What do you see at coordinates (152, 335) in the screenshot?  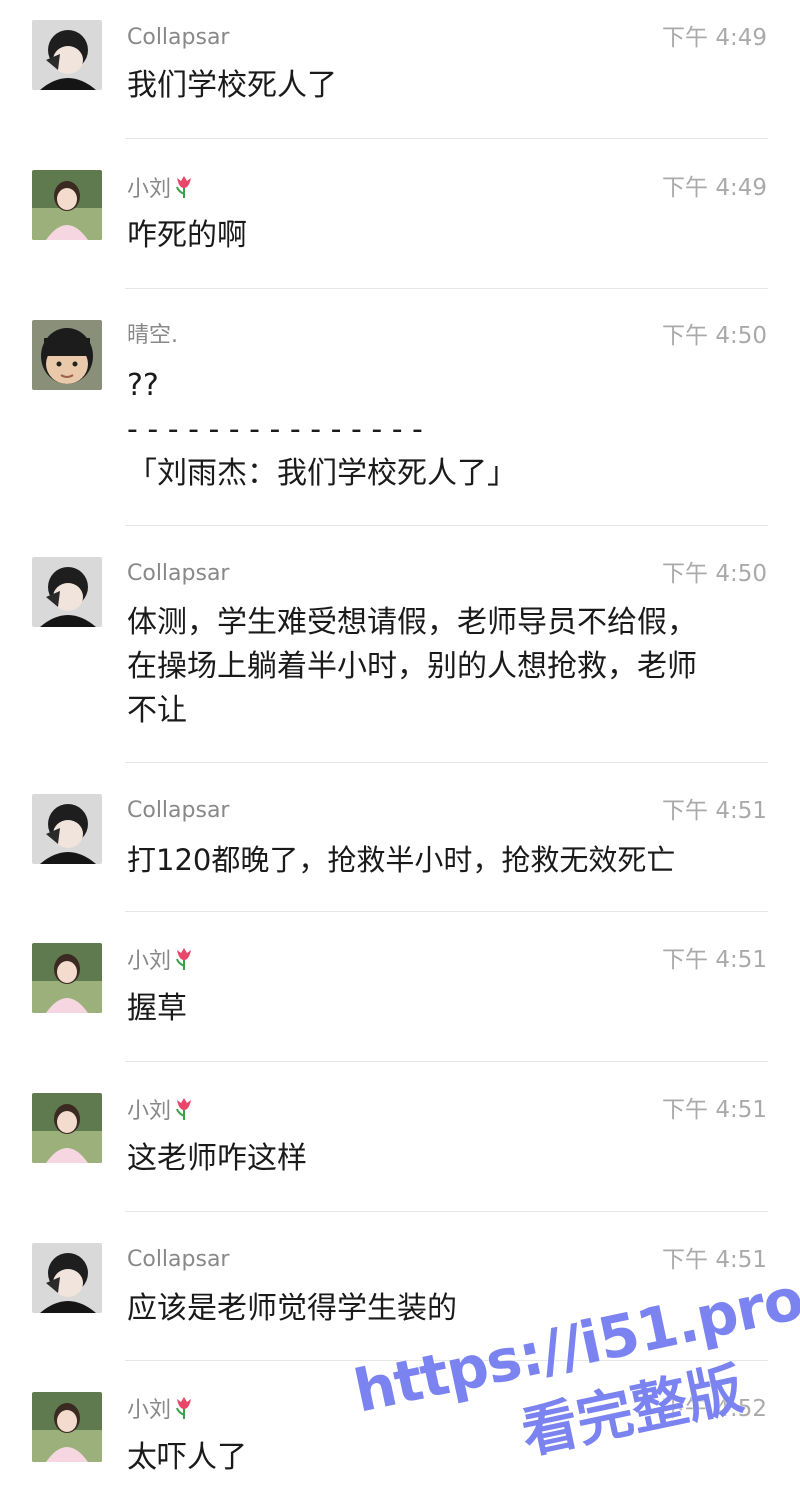 I see `sender-name: 晴空.` at bounding box center [152, 335].